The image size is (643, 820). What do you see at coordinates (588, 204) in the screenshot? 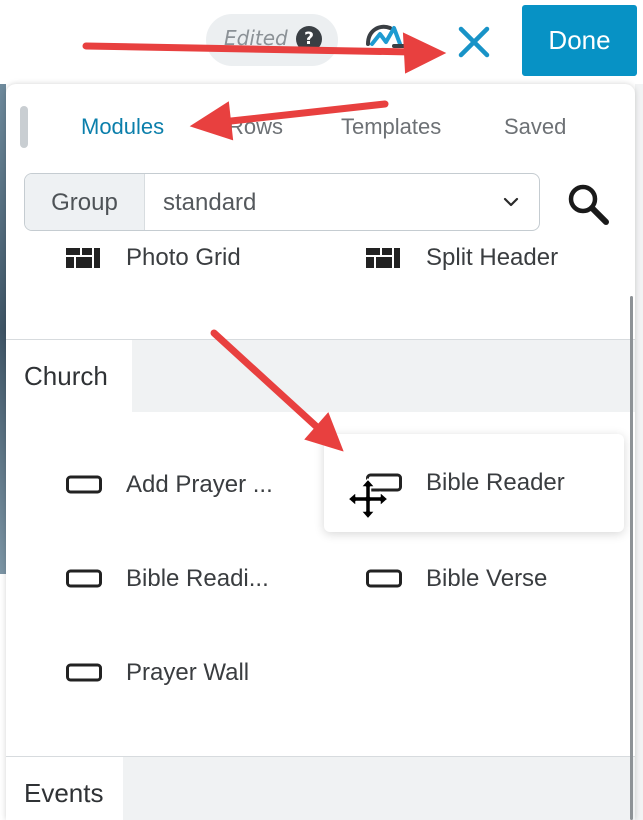
I see `search-icon` at bounding box center [588, 204].